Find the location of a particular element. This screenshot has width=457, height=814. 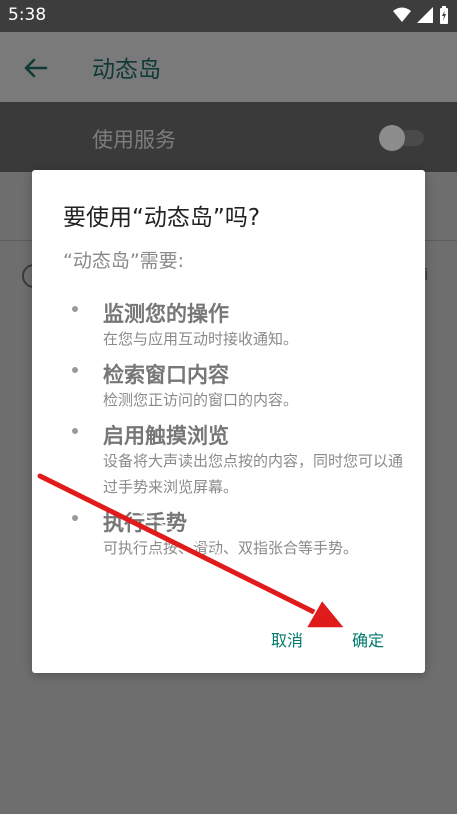

permission-title: 执行手势 is located at coordinates (145, 523).